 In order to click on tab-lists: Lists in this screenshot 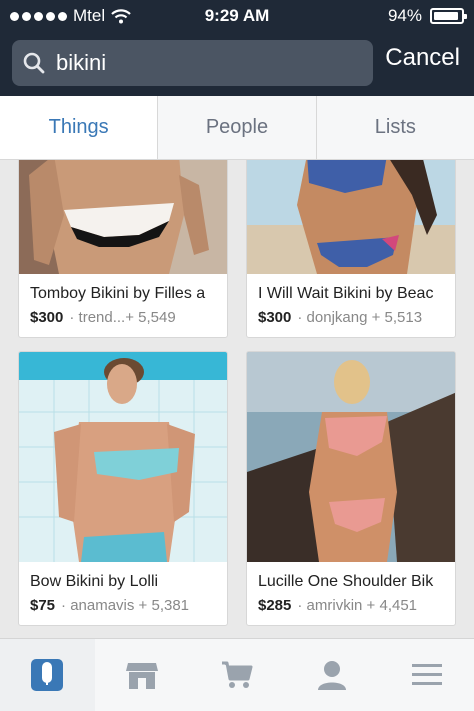, I will do `click(395, 127)`.